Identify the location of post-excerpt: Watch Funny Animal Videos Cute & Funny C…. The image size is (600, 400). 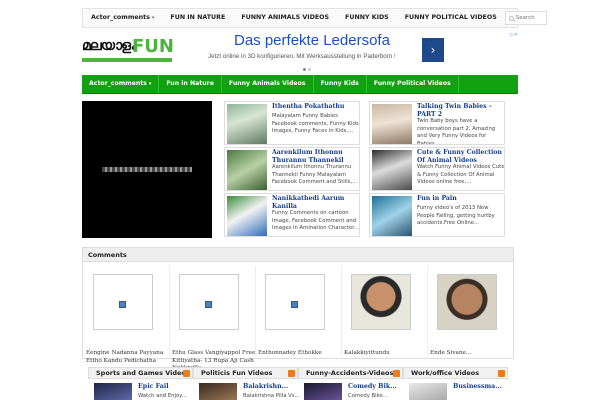
(461, 175).